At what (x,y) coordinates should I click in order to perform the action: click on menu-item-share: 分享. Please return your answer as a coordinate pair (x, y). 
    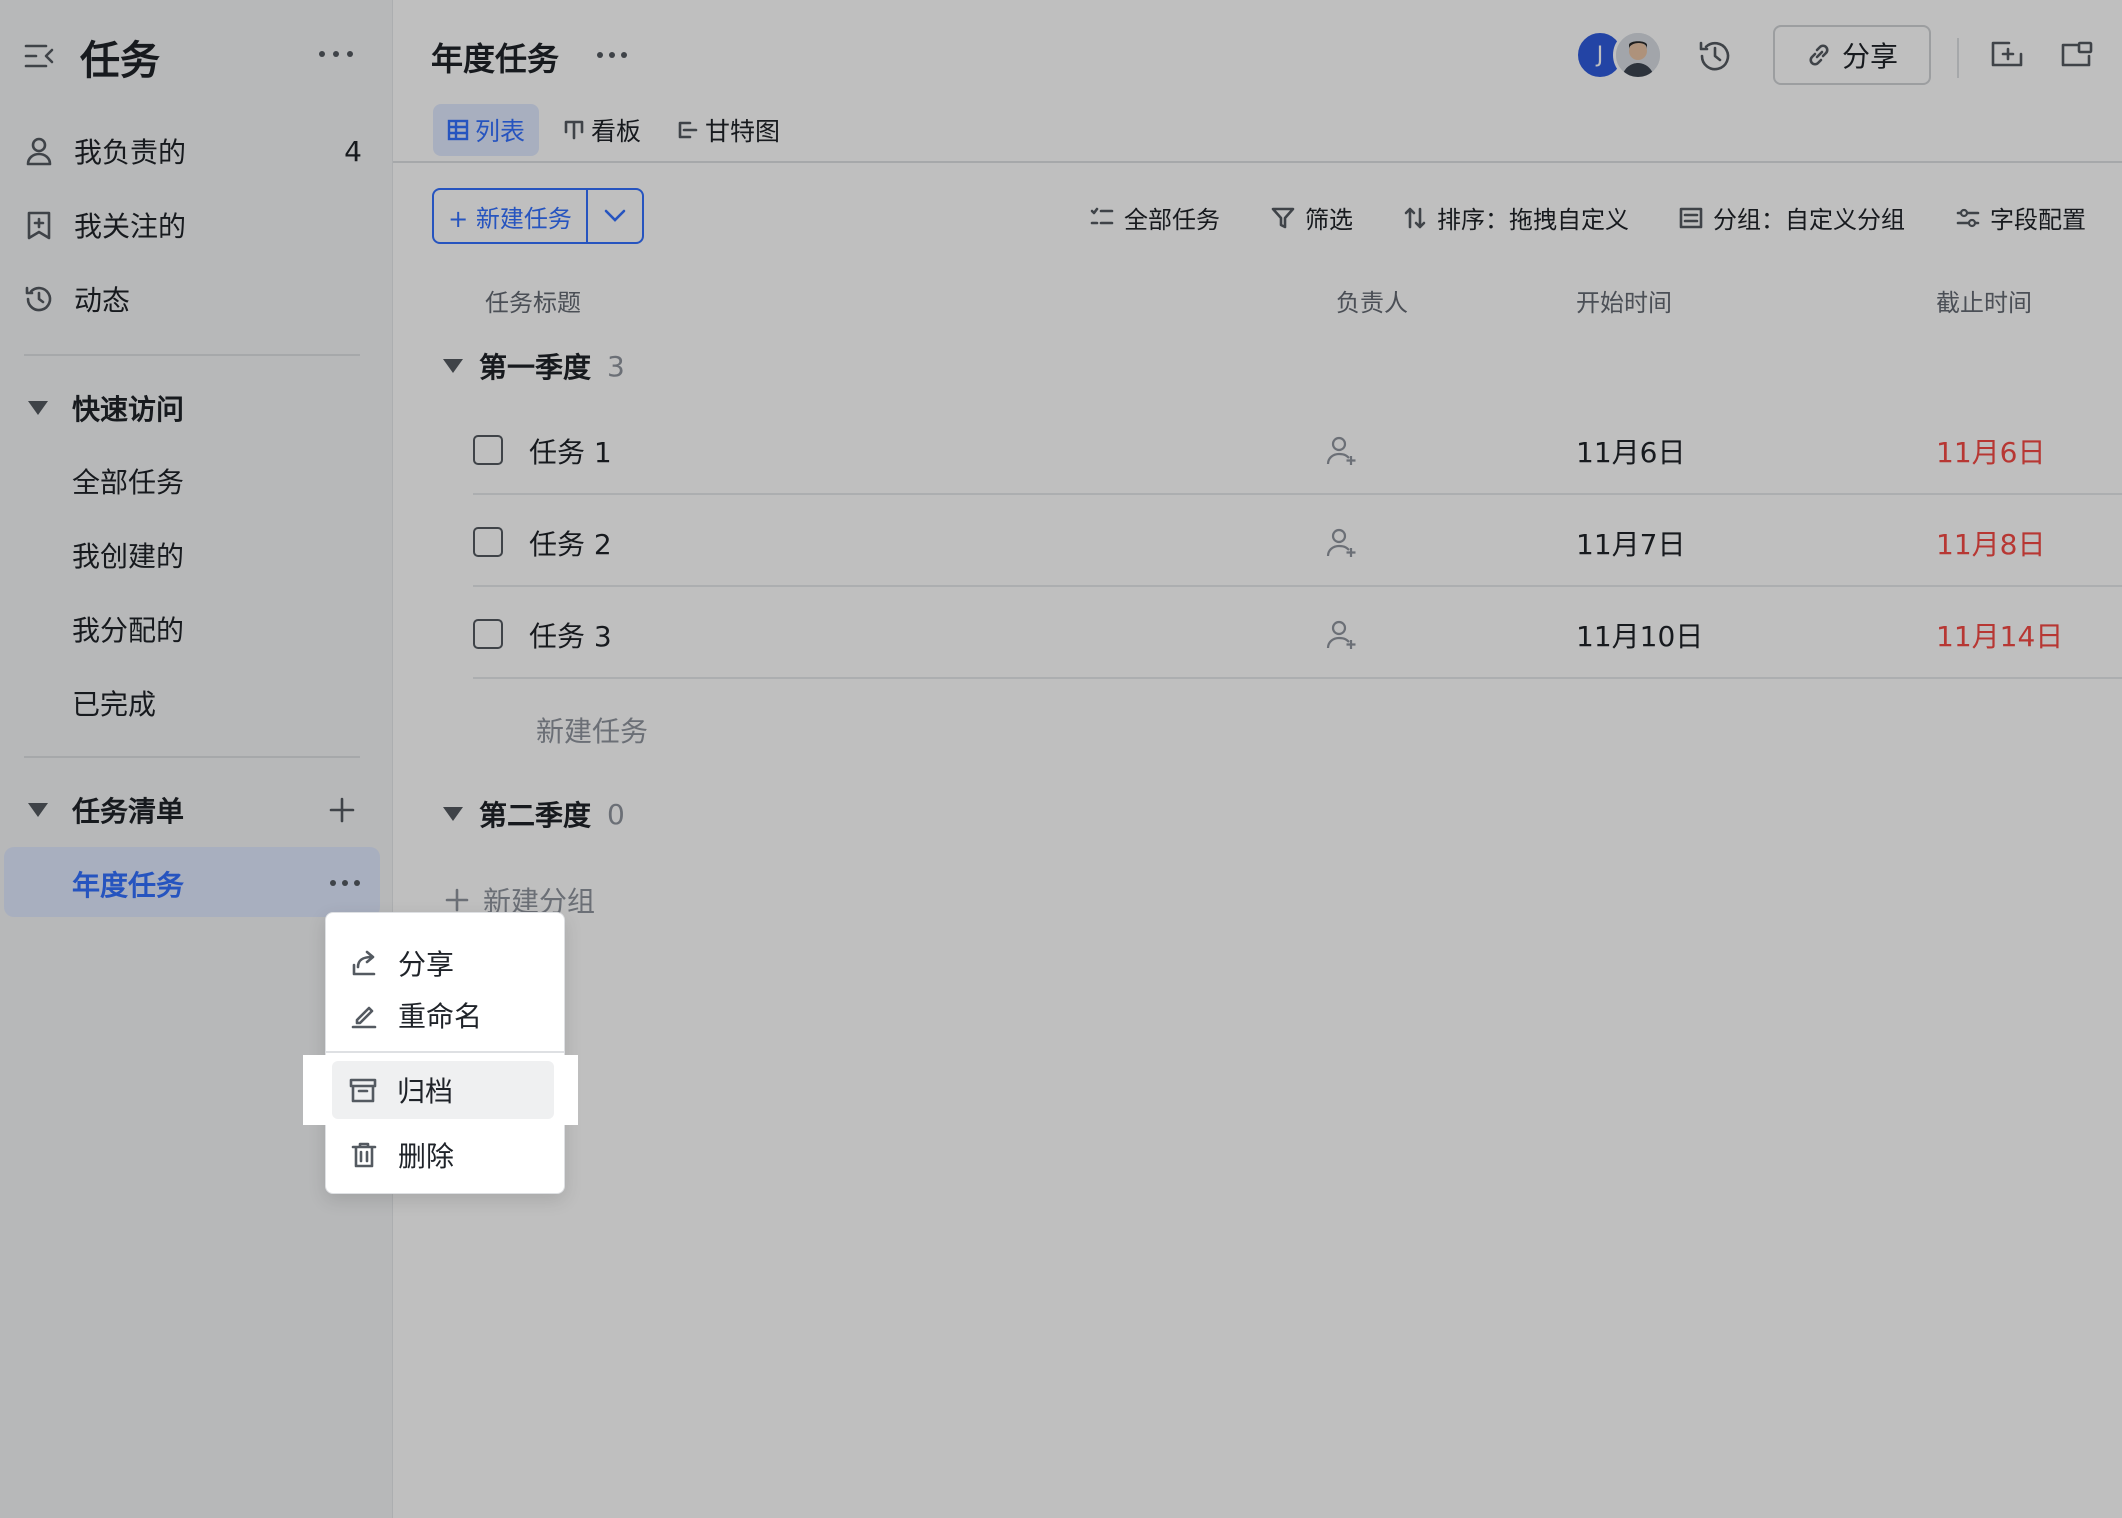
    Looking at the image, I should click on (445, 963).